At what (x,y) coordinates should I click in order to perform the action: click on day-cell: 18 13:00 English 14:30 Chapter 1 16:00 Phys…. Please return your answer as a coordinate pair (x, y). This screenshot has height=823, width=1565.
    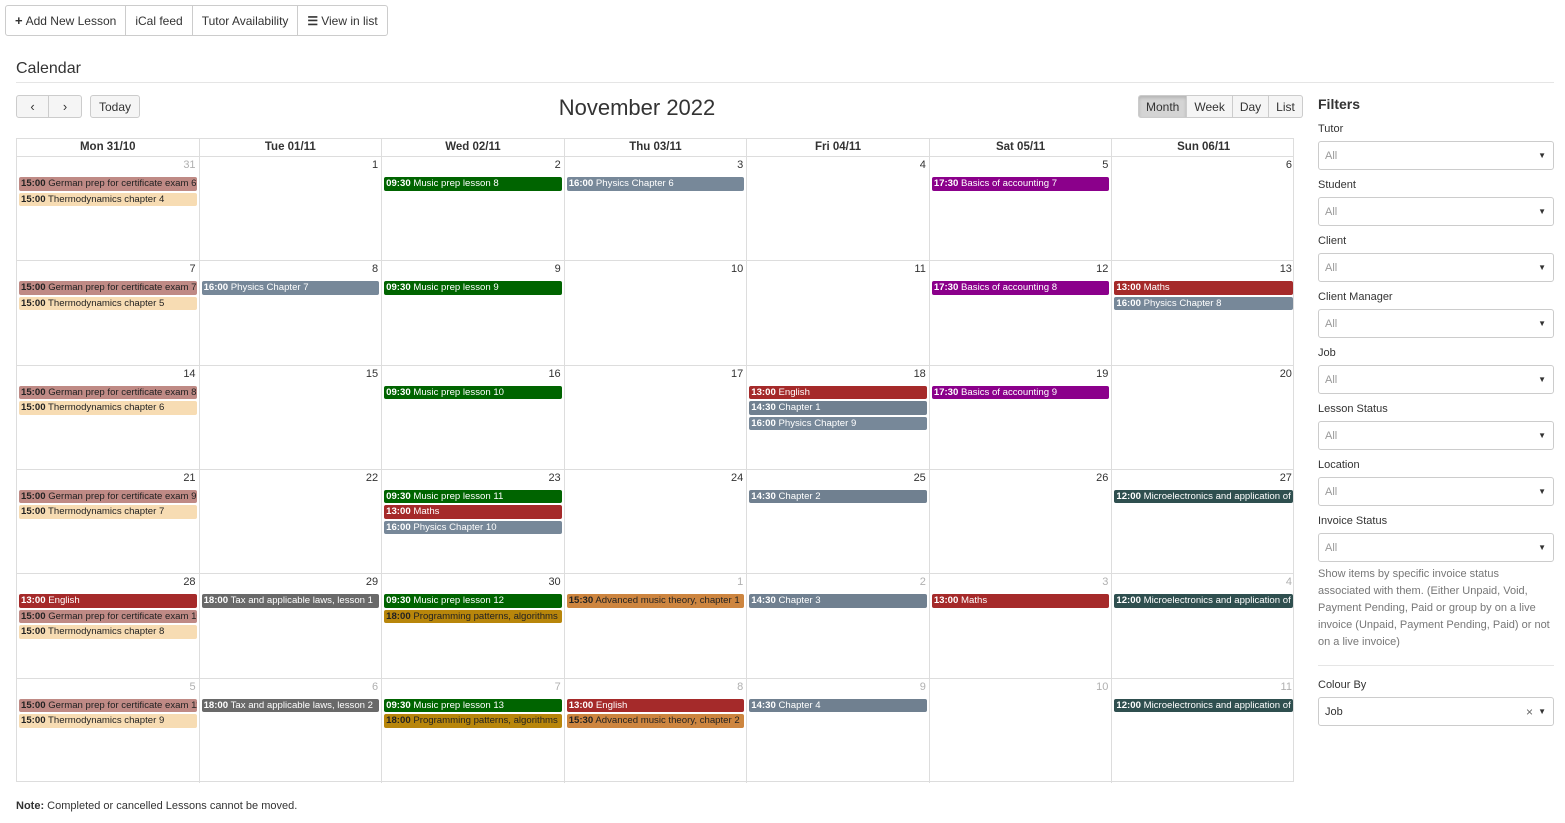
    Looking at the image, I should click on (838, 417).